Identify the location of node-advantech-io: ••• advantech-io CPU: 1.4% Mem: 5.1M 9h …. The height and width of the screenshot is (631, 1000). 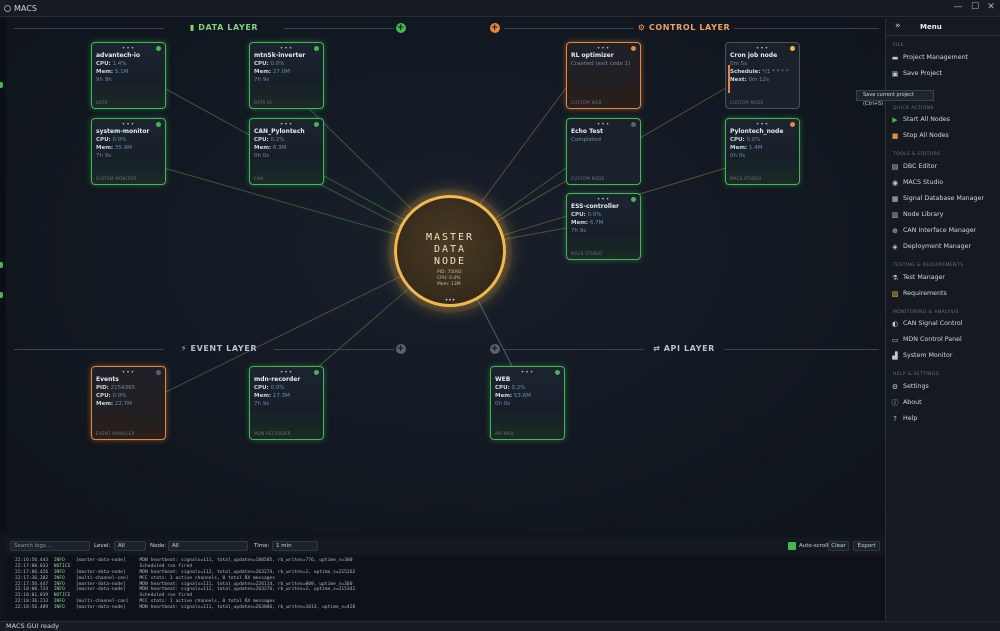
(128, 75).